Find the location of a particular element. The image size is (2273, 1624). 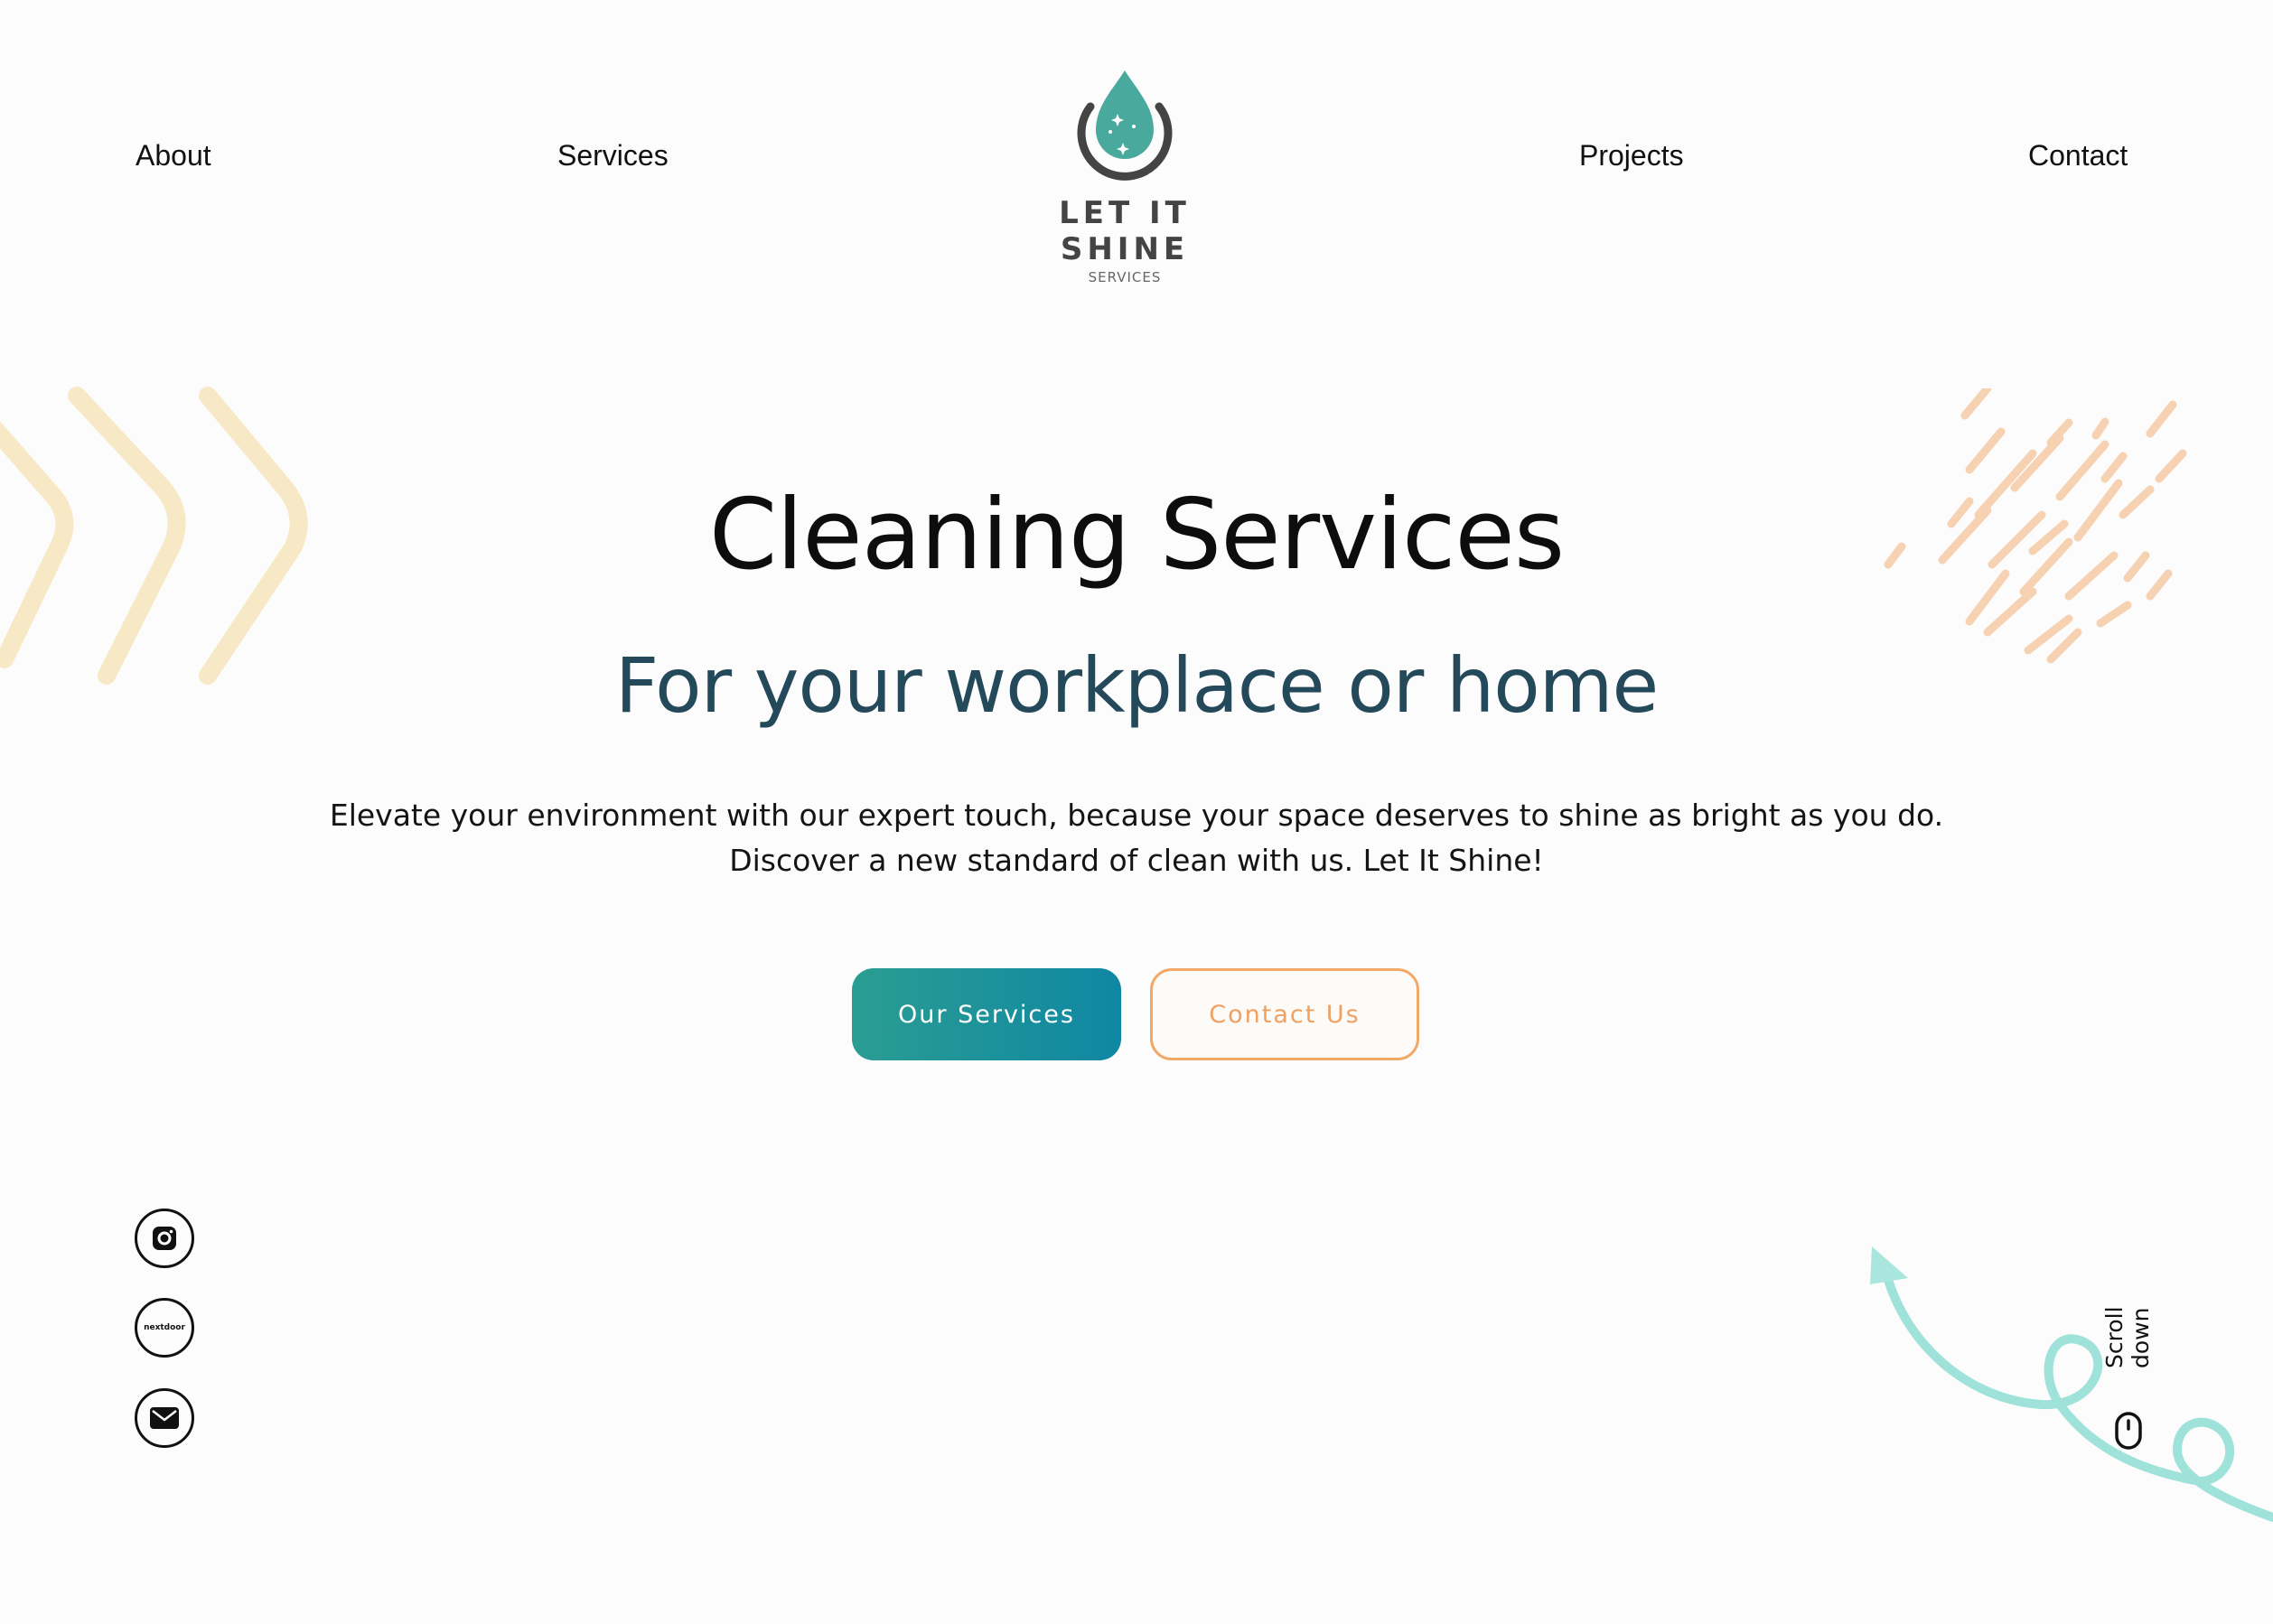

our-services-button: Our Services is located at coordinates (987, 1014).